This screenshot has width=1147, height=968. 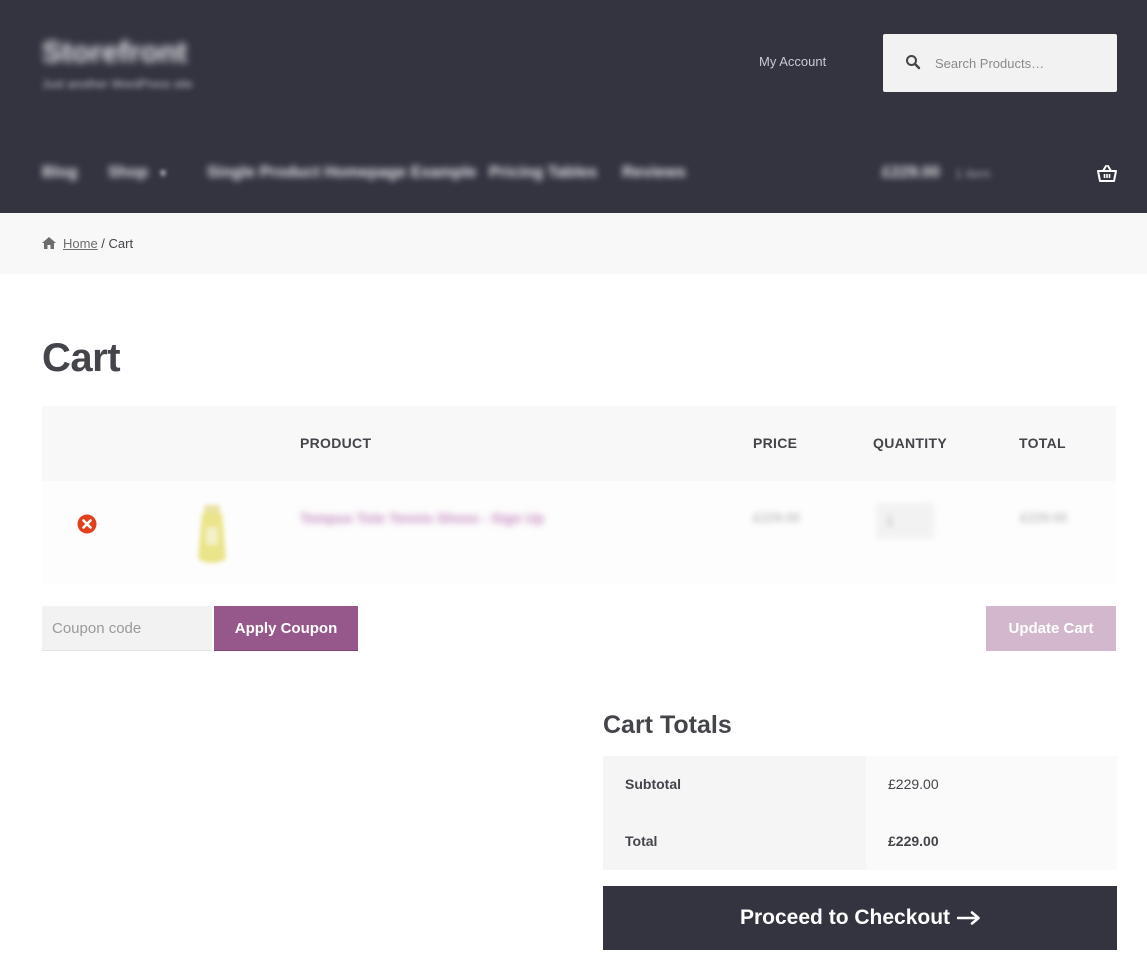 What do you see at coordinates (286, 628) in the screenshot?
I see `apply-coupon-button: Apply Coupon` at bounding box center [286, 628].